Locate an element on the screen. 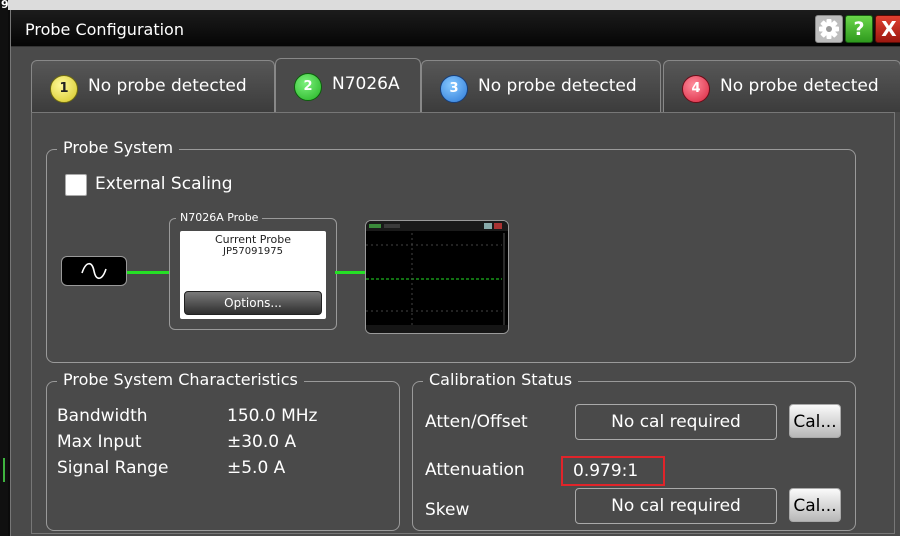 This screenshot has height=536, width=900. current-probe-label: Current Probe is located at coordinates (252, 239).